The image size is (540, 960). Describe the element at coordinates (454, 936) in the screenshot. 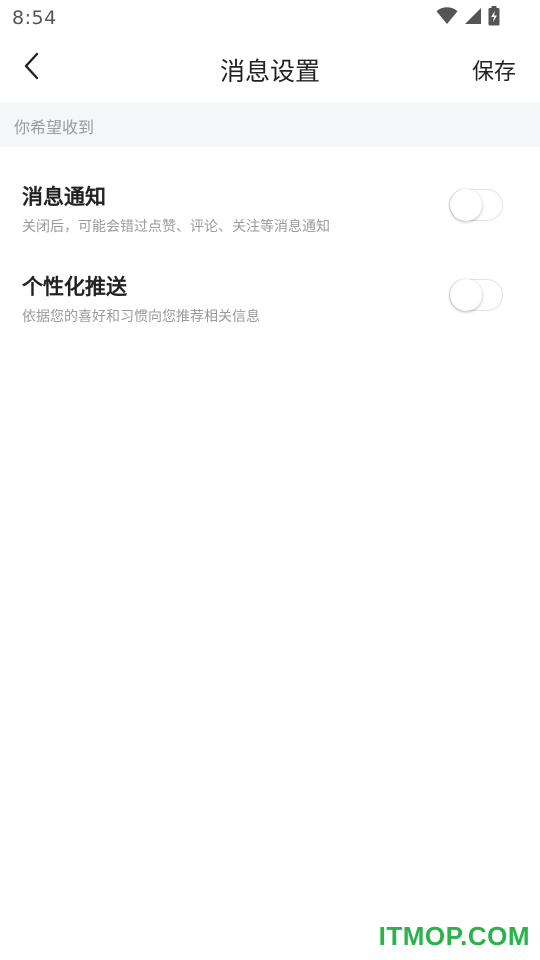

I see `watermark: ITMOP.COM` at that location.